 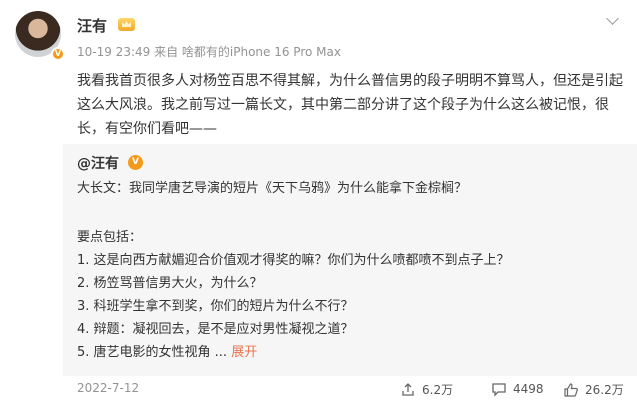 I want to click on quoted-line-last: 5. 唐艺电影的女性视角 ... 展开, so click(x=167, y=353).